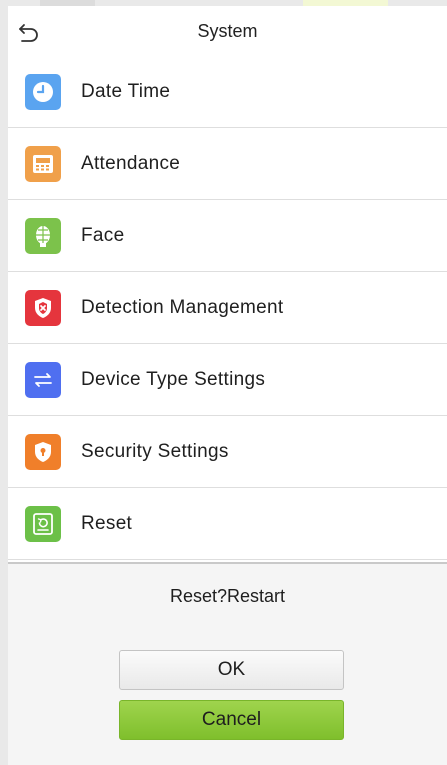  What do you see at coordinates (43, 163) in the screenshot?
I see `attendance-device-icon` at bounding box center [43, 163].